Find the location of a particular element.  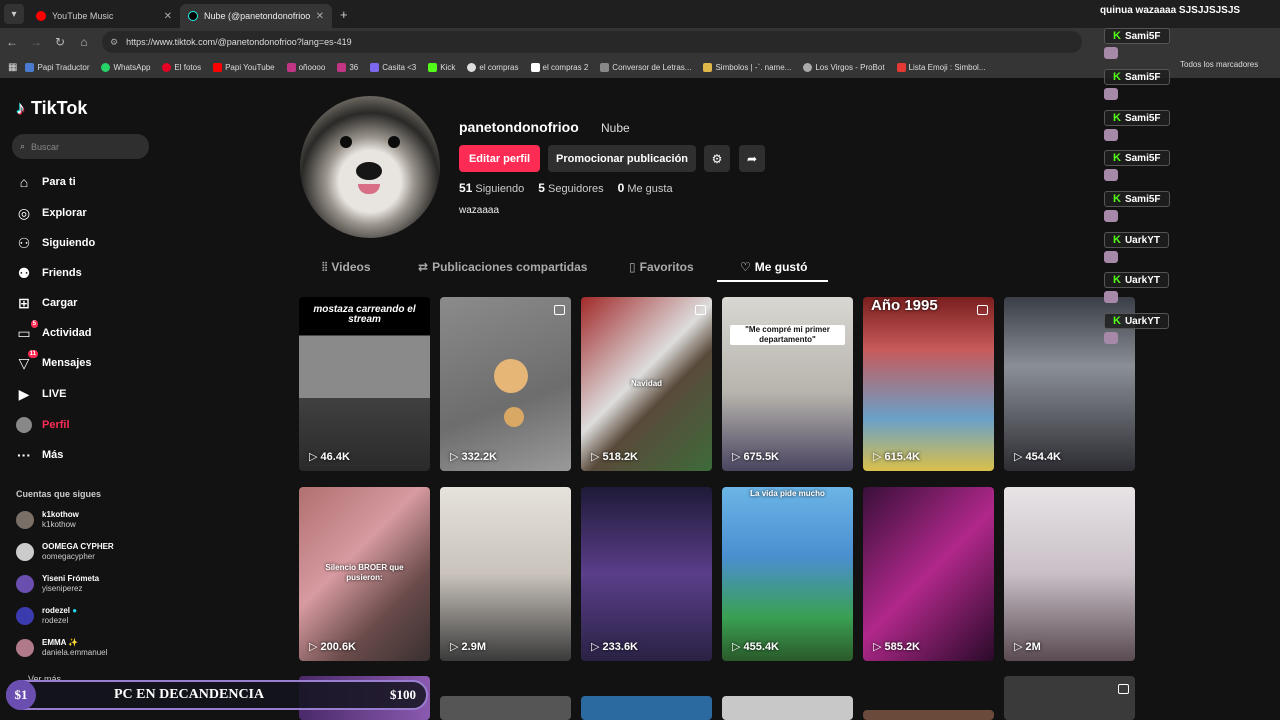

bookmark: Kick is located at coordinates (441, 67).